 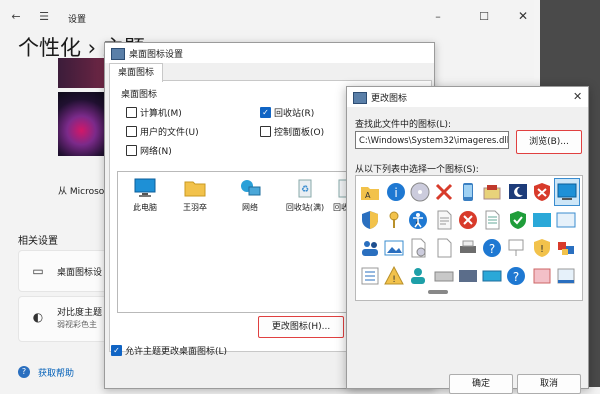 I want to click on list-item-user-folder: 王羽卒, so click(x=195, y=195).